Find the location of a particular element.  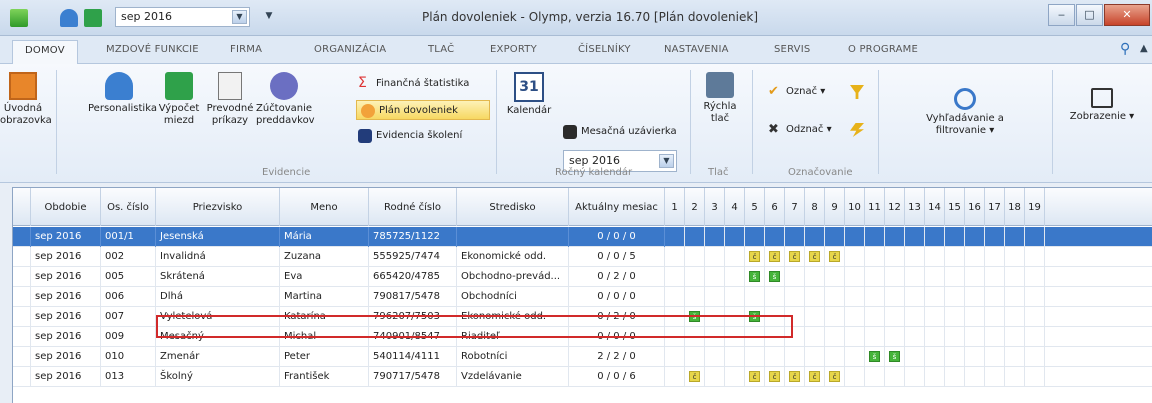

search-icon: ⚲ is located at coordinates (1125, 49).